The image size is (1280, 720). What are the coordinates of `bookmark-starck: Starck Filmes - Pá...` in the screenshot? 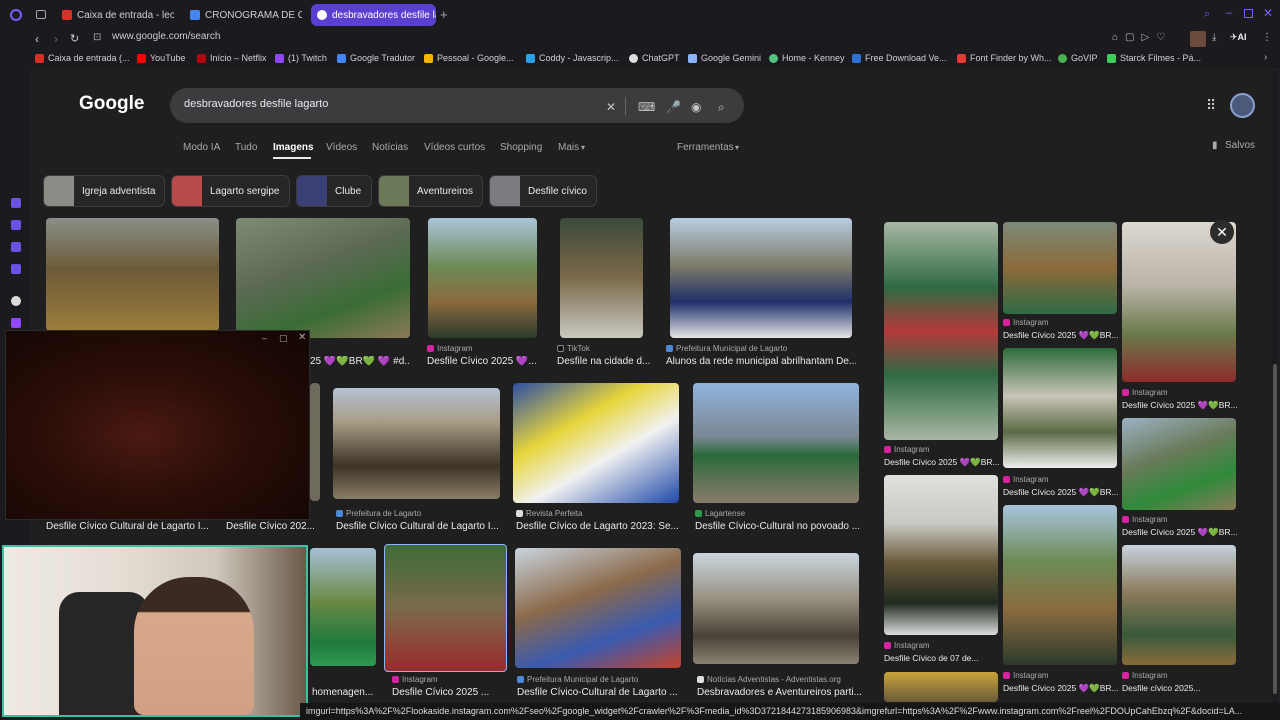 It's located at (1154, 58).